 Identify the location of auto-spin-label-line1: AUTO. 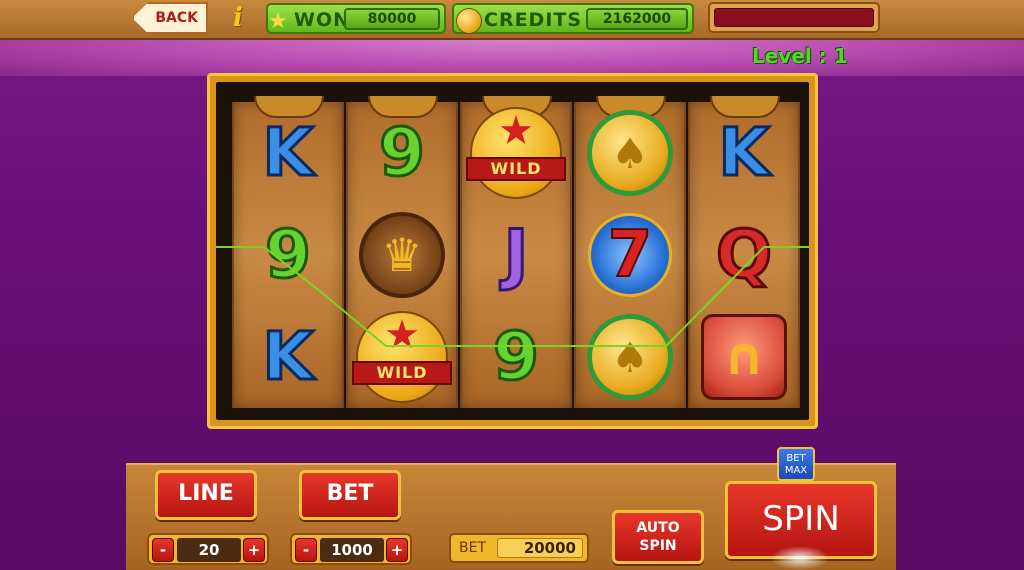
(658, 528).